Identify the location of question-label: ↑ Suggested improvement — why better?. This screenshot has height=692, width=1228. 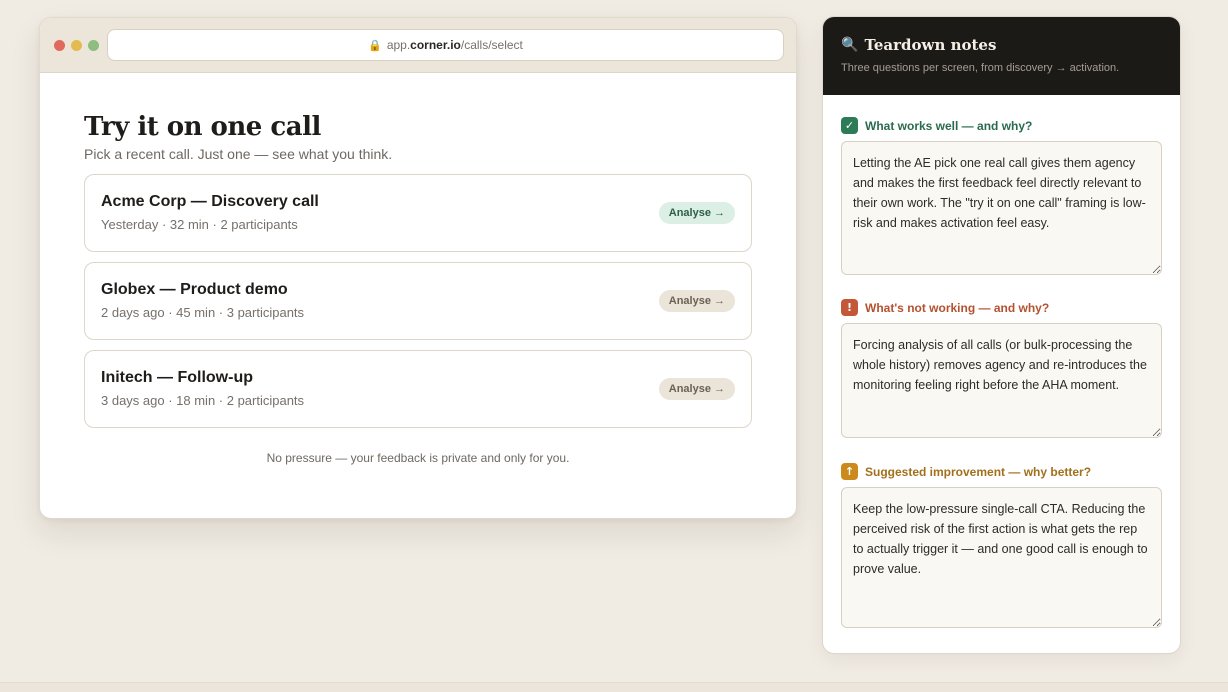
(1001, 471).